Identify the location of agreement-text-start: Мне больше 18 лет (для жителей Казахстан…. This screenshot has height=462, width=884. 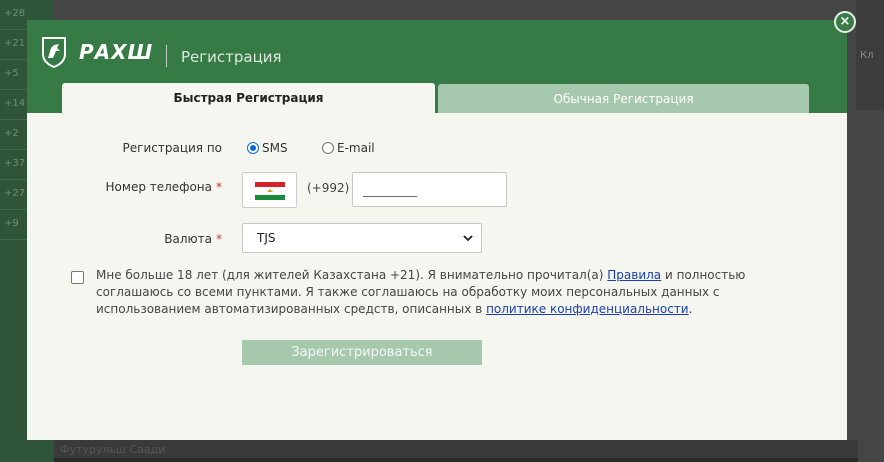
(352, 275).